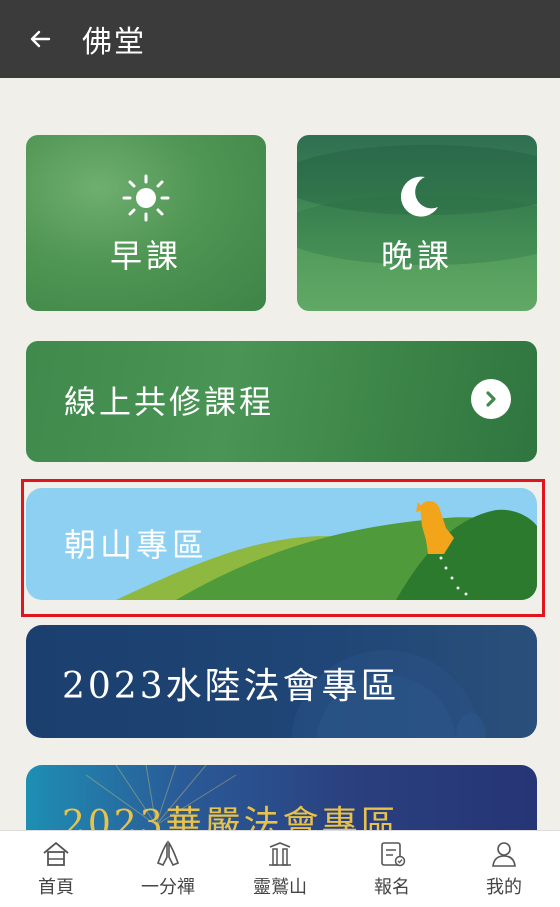  I want to click on nav-label-profile: 我的, so click(504, 887).